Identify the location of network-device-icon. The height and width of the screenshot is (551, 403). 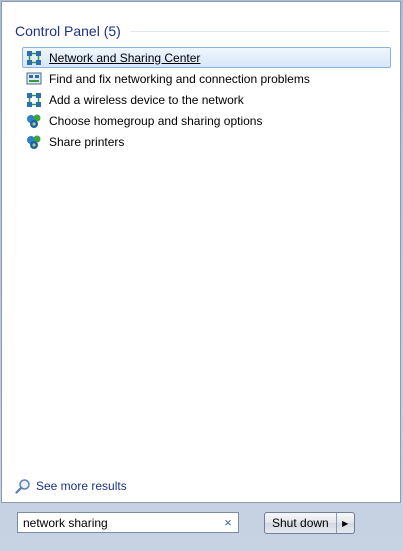
(34, 99).